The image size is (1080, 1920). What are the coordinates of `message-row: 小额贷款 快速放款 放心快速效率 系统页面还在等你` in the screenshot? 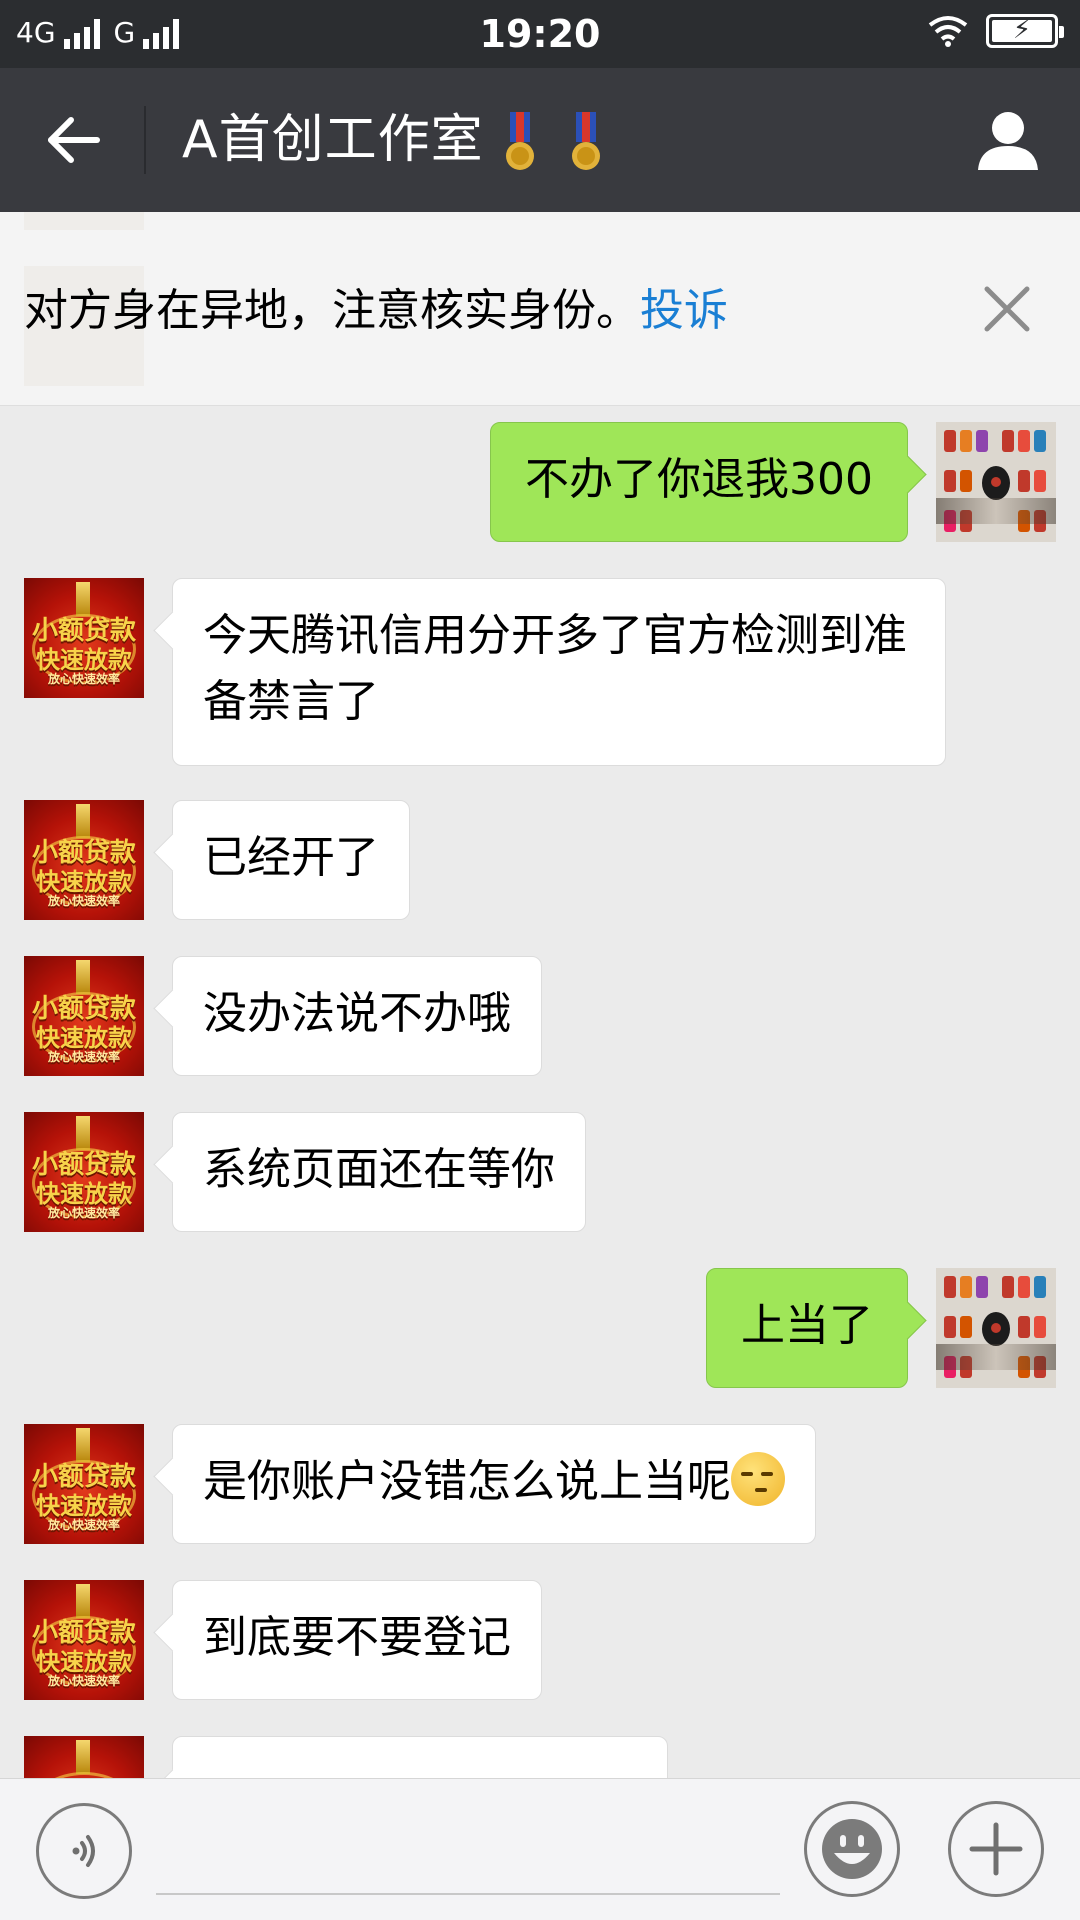 It's located at (540, 1172).